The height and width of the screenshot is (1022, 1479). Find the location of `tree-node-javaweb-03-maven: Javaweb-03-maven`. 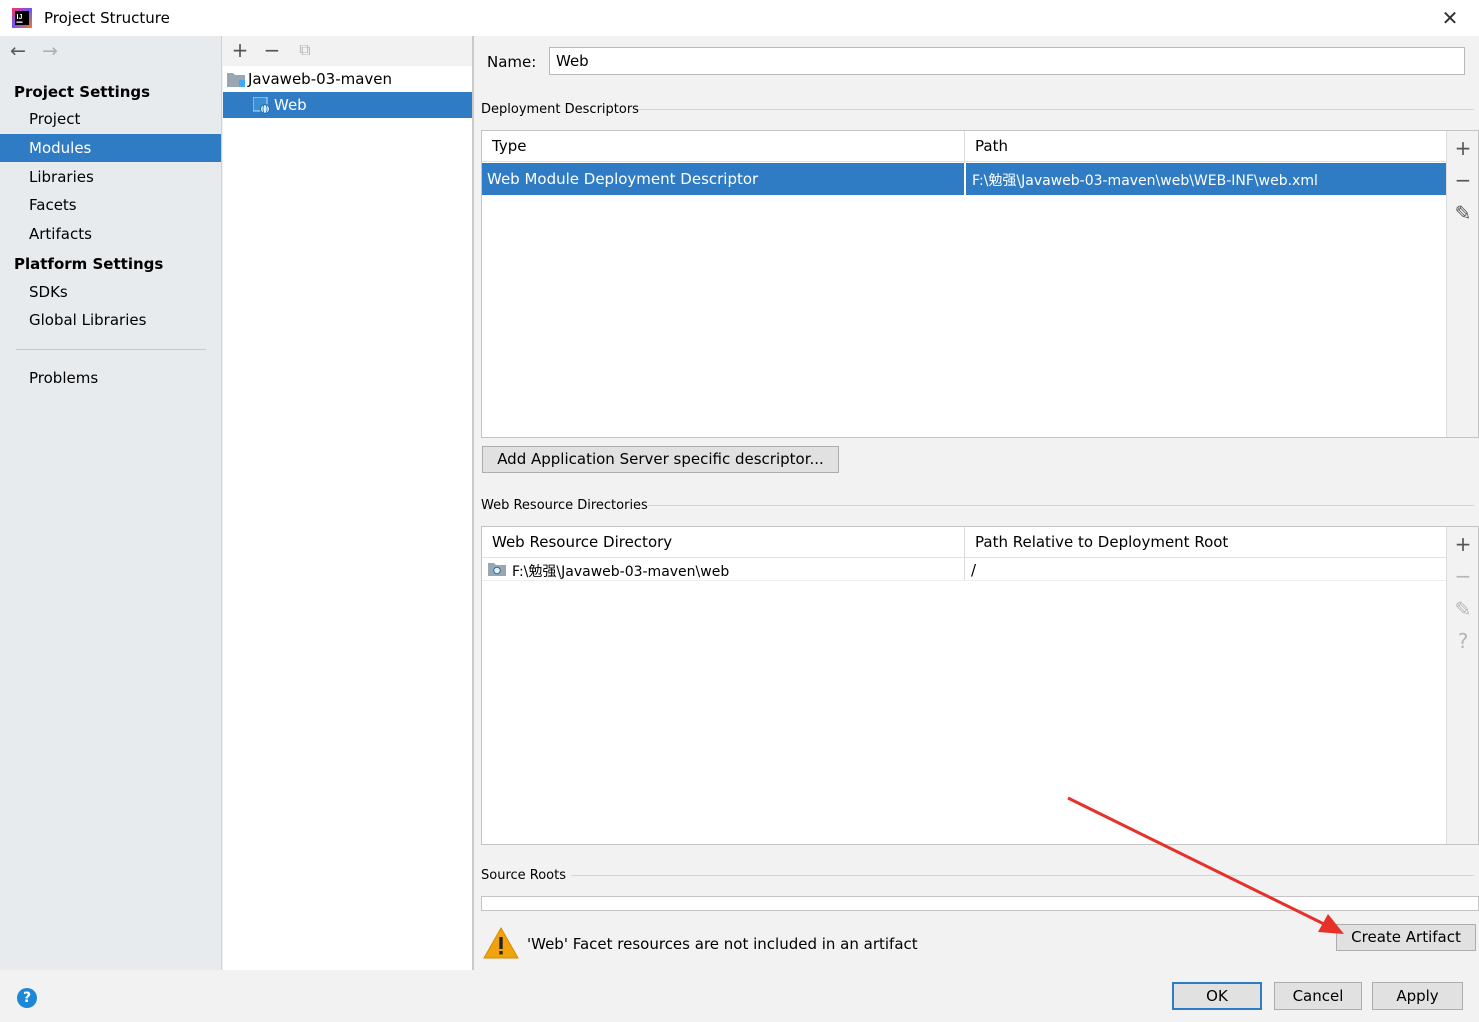

tree-node-javaweb-03-maven: Javaweb-03-maven is located at coordinates (347, 79).